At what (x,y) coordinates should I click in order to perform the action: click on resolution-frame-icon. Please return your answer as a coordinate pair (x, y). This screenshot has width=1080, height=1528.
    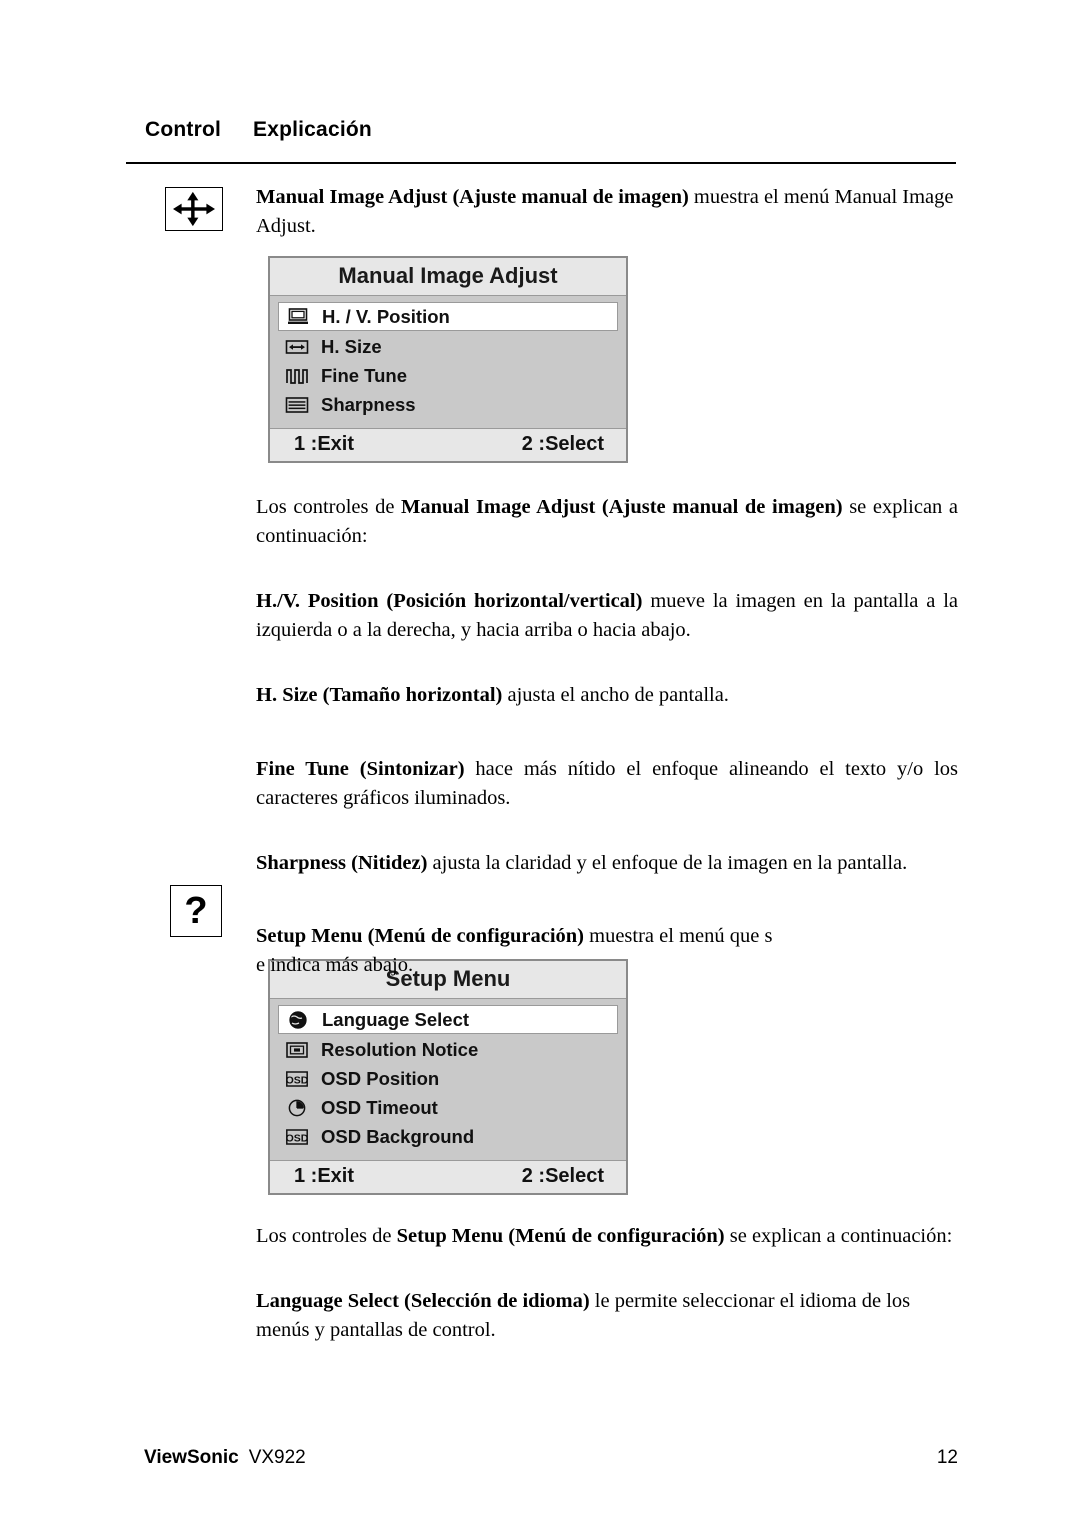
    Looking at the image, I should click on (297, 1050).